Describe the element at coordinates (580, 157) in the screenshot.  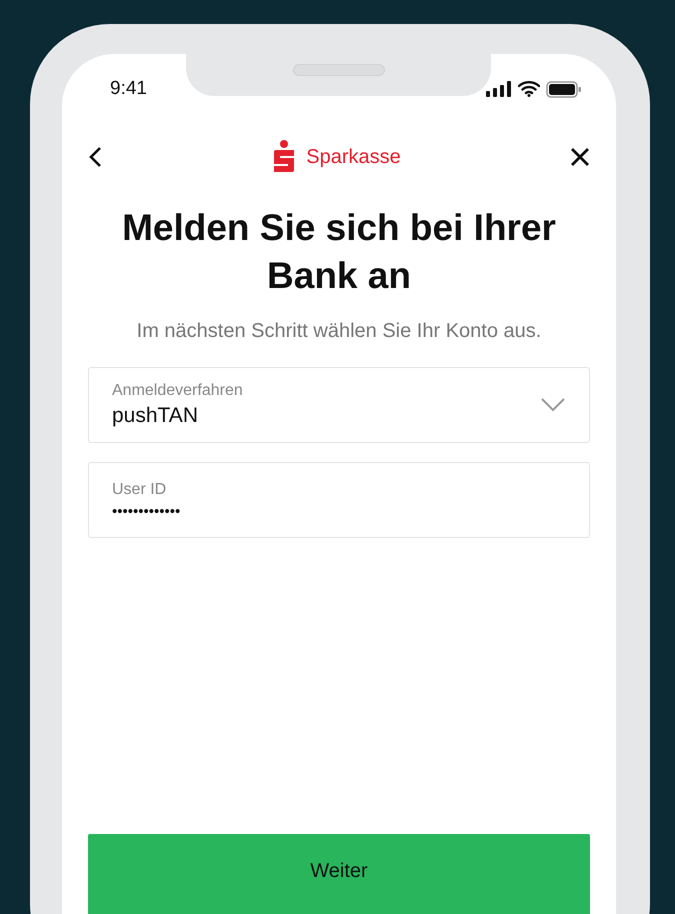
I see `close-icon` at that location.